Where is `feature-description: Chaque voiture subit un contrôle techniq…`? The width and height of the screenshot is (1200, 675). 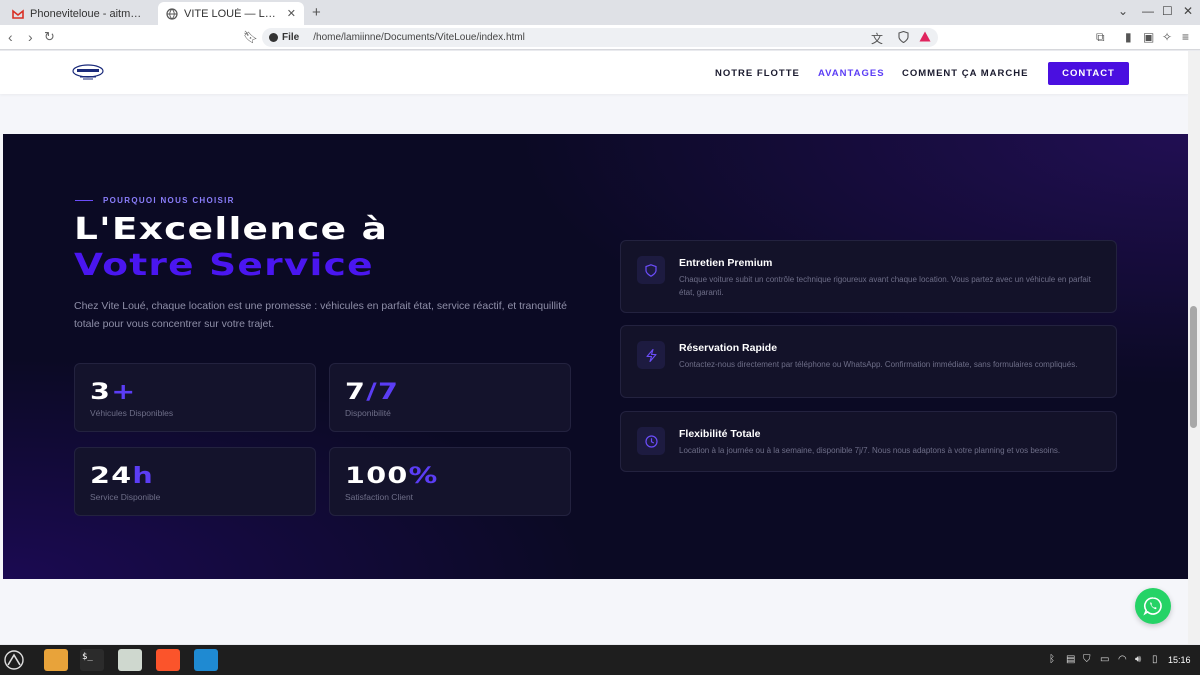
feature-description: Chaque voiture subit un contrôle techniq… is located at coordinates (885, 286).